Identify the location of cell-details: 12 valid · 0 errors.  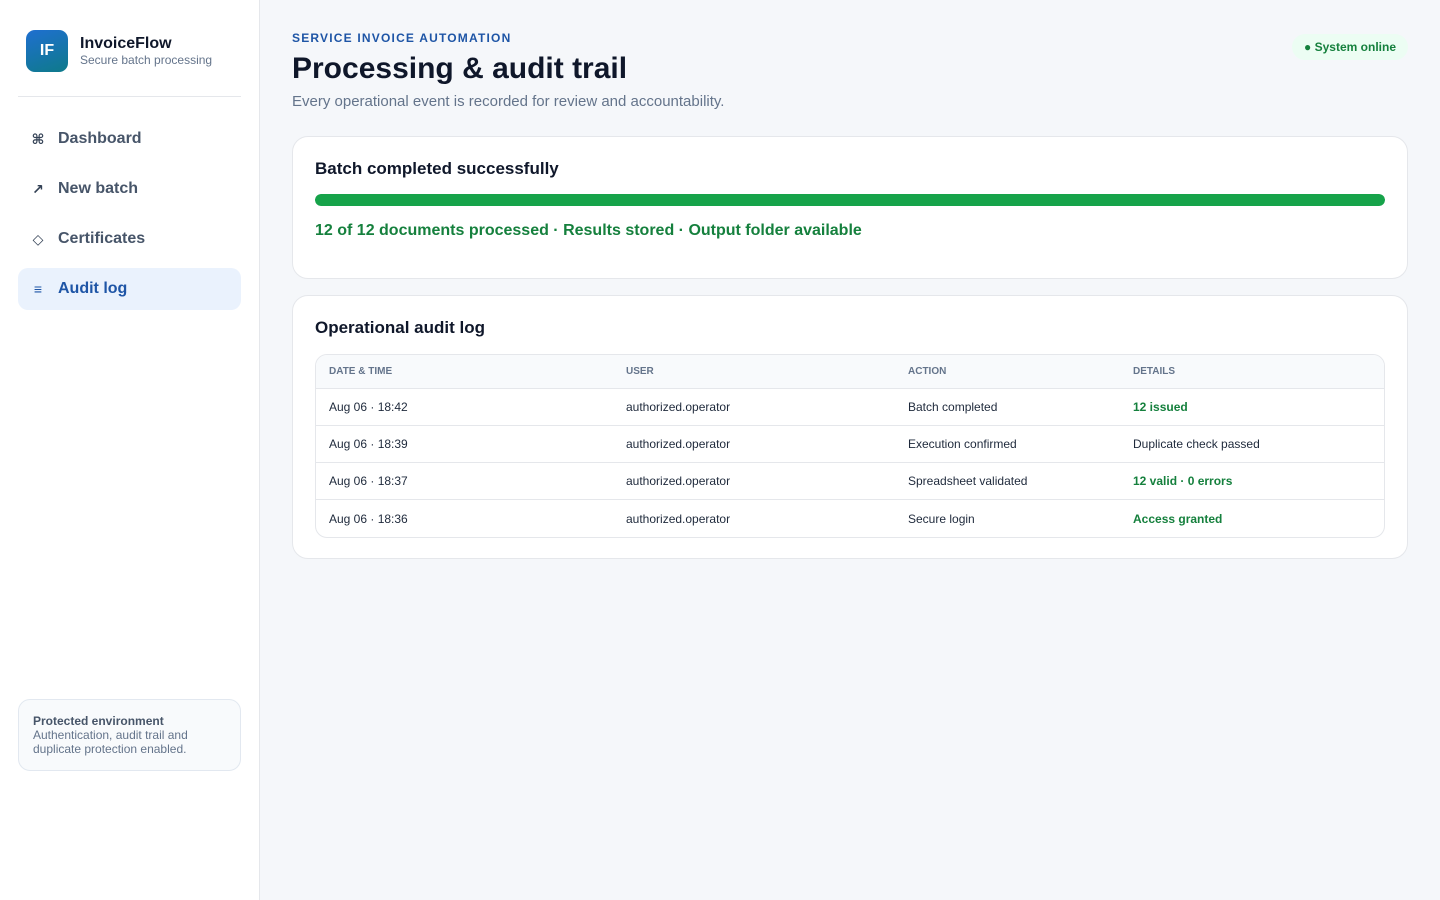
(1183, 481).